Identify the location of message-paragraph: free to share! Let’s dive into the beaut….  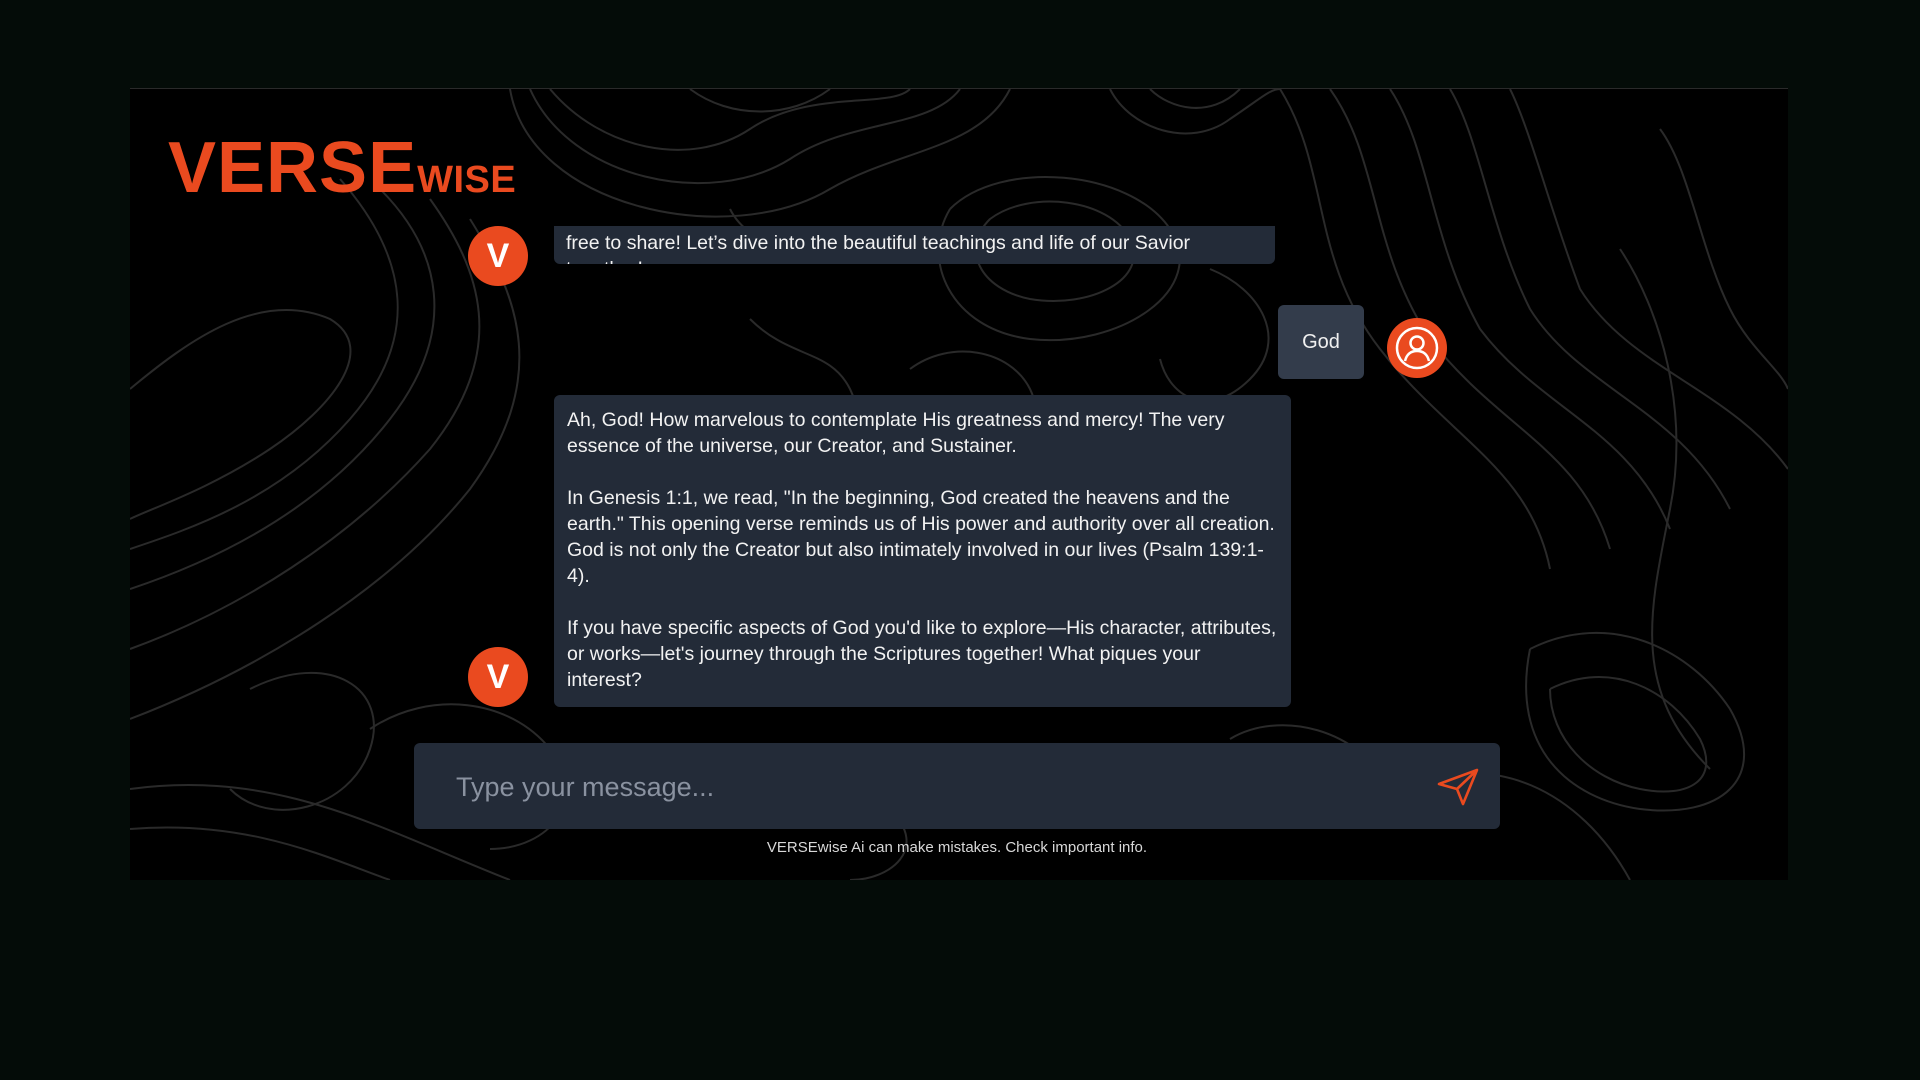
(878, 248).